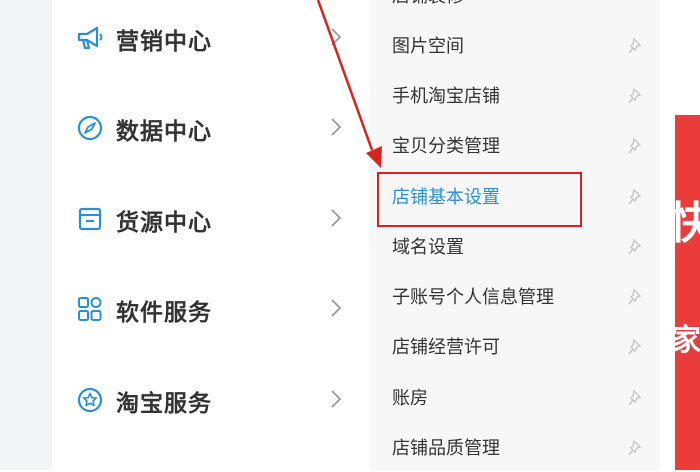 The height and width of the screenshot is (472, 700). Describe the element at coordinates (515, 146) in the screenshot. I see `submenu-item-category-management: 宝贝分类管理` at that location.